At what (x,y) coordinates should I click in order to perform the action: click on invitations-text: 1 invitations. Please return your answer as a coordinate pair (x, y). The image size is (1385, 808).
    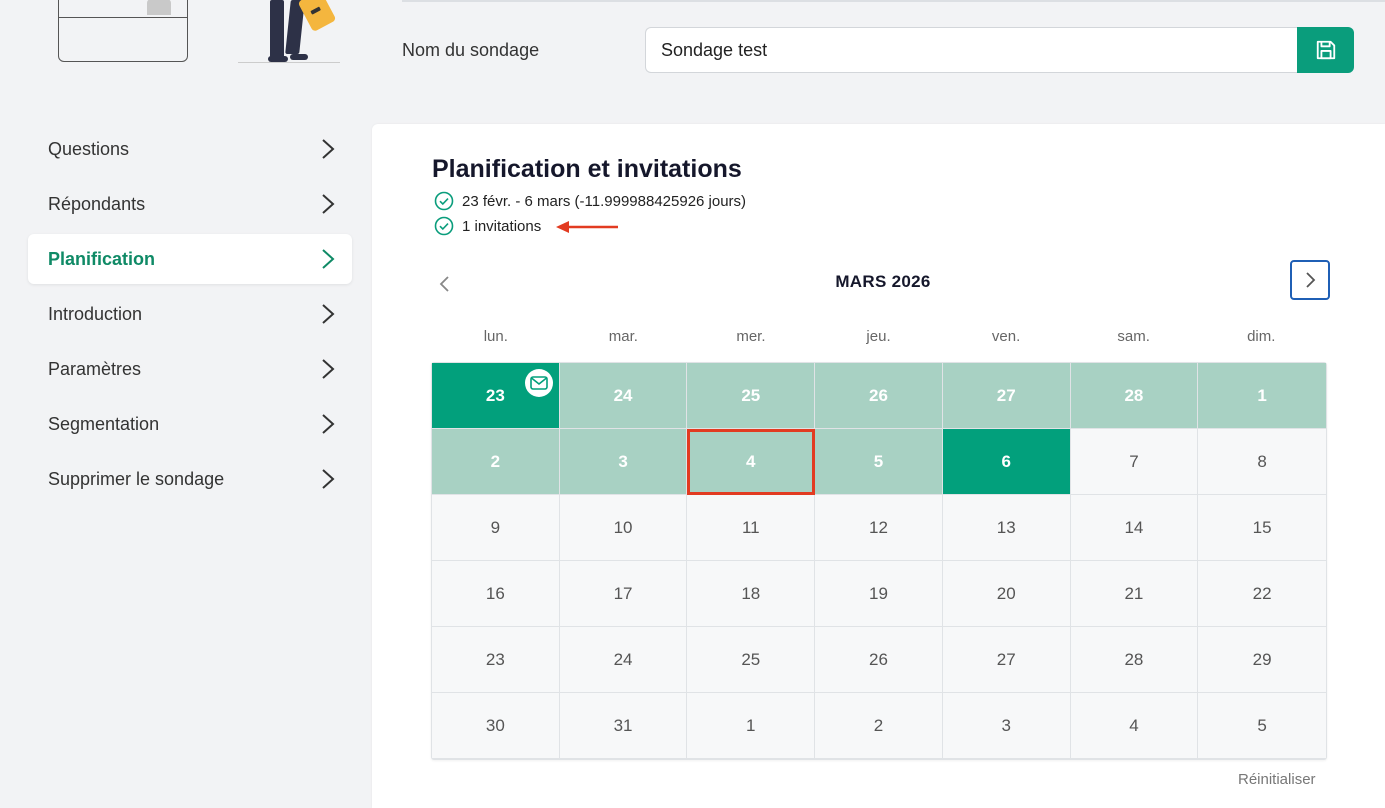
    Looking at the image, I should click on (502, 226).